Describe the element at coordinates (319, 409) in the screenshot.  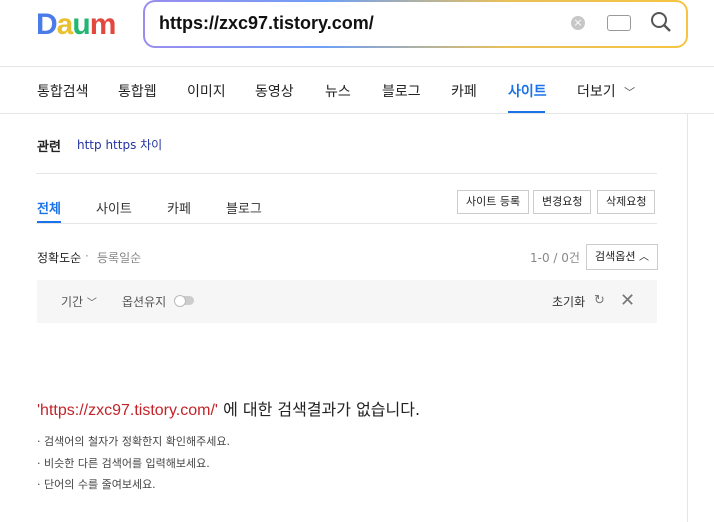
I see `no-result-suffix: 에 대한 검색결과가 없습니다.` at that location.